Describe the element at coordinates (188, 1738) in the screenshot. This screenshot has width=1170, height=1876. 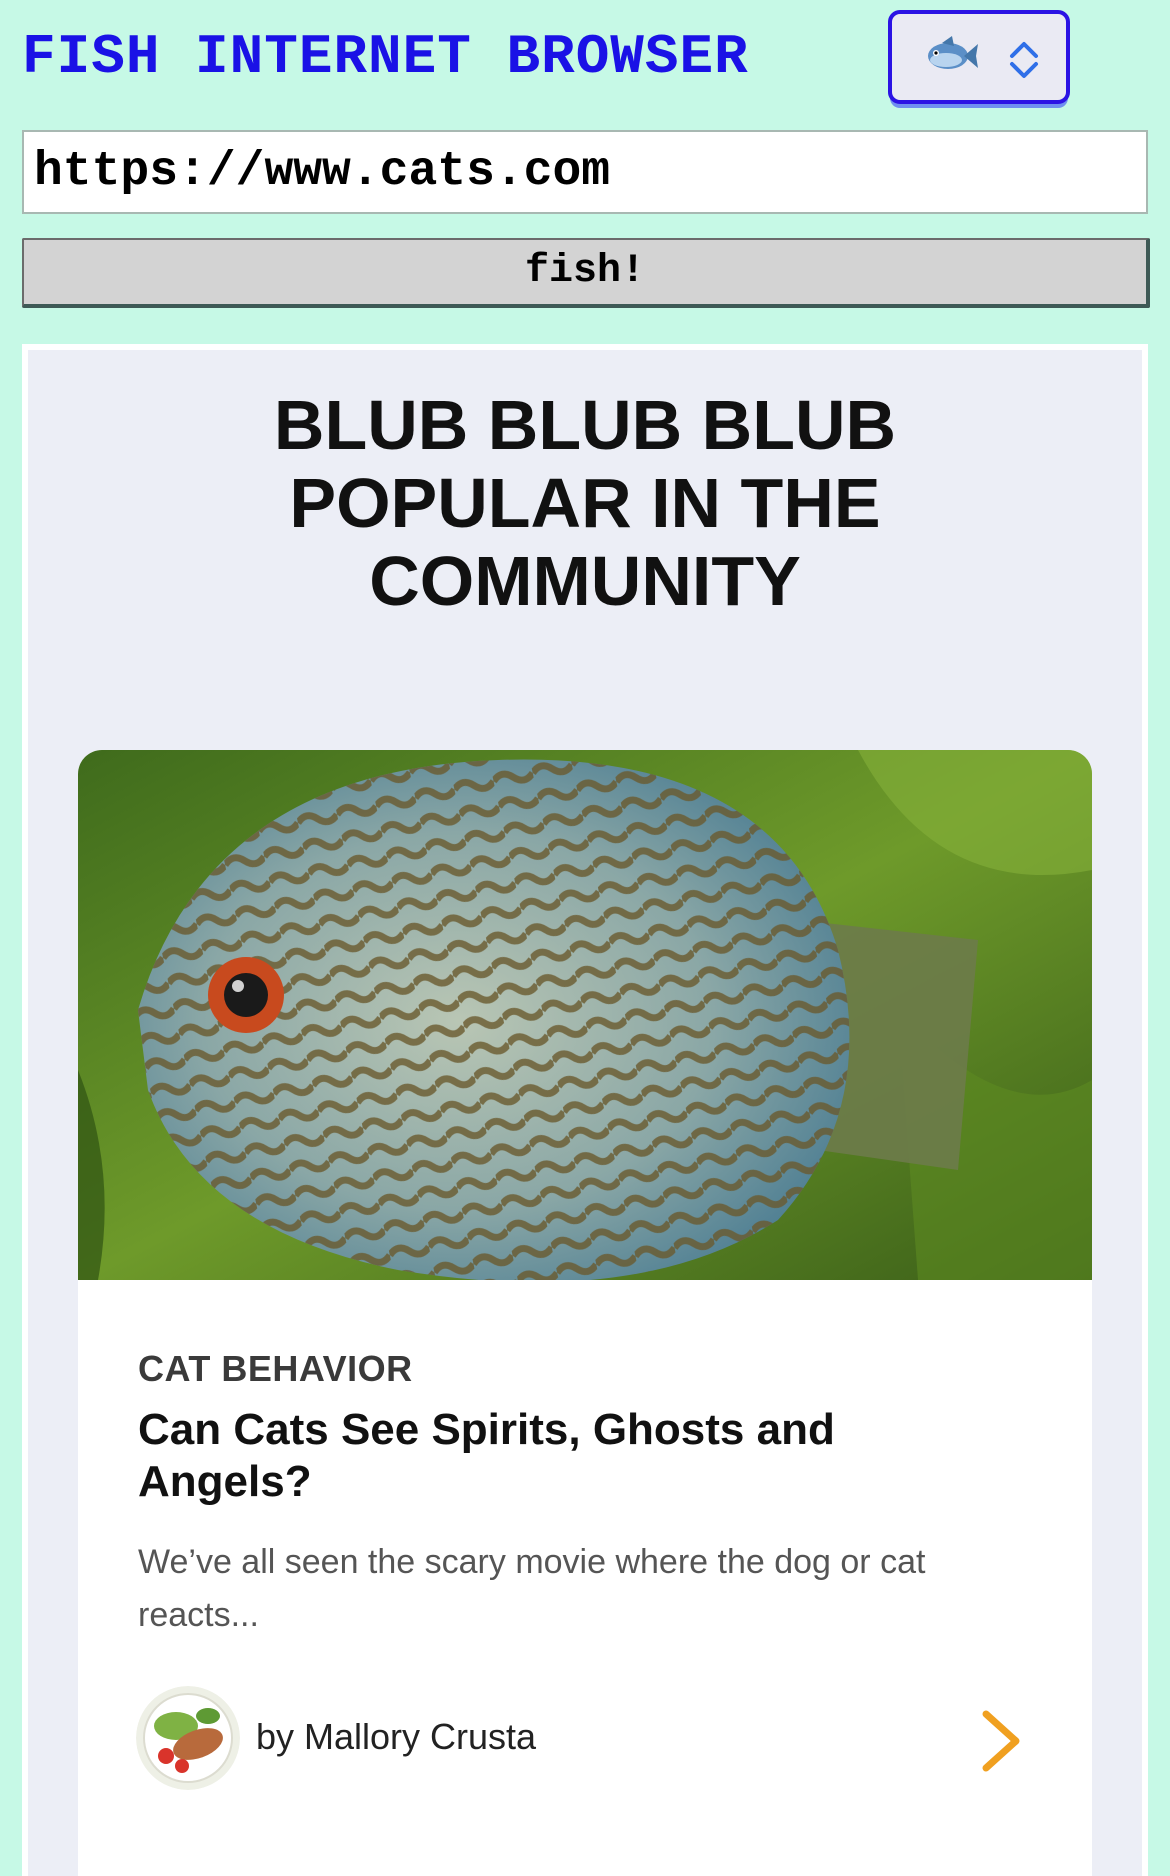
I see `author-avatar` at that location.